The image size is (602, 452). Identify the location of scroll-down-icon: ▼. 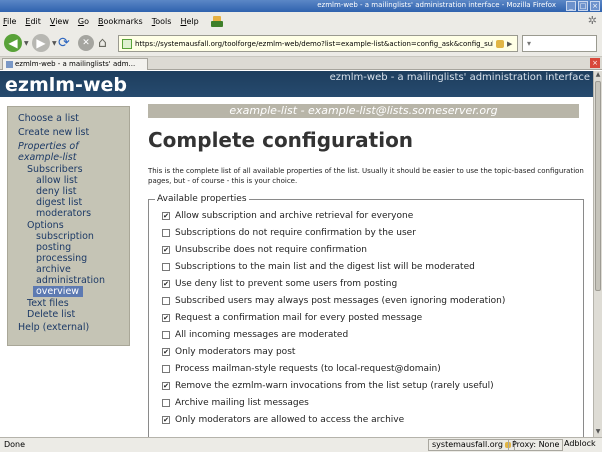
(598, 432).